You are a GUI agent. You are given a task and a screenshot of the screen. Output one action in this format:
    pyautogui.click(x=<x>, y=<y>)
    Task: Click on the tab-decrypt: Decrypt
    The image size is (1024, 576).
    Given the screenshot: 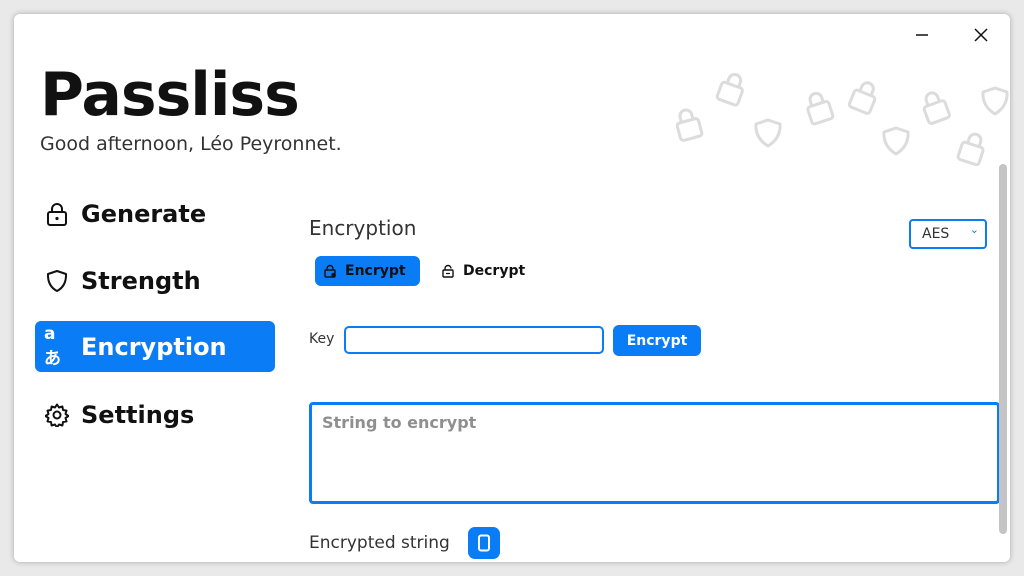 What is the action you would take?
    pyautogui.click(x=488, y=271)
    